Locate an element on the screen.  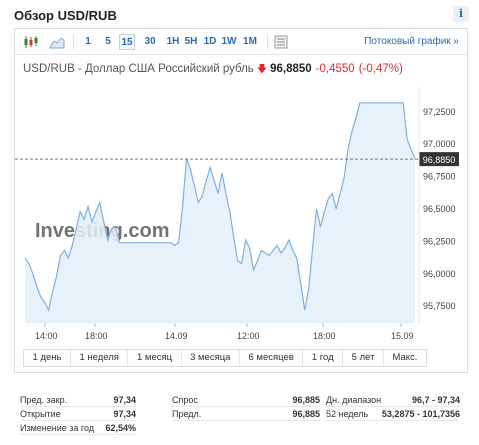
price-change-percent: (-0,47%) is located at coordinates (380, 69).